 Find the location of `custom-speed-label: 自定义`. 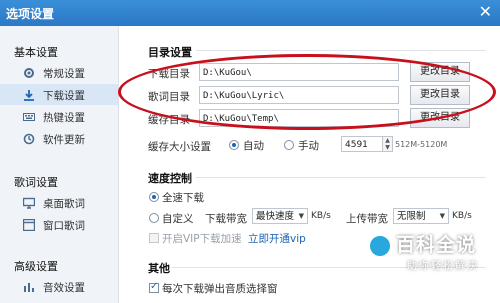

custom-speed-label: 自定义 is located at coordinates (178, 219).